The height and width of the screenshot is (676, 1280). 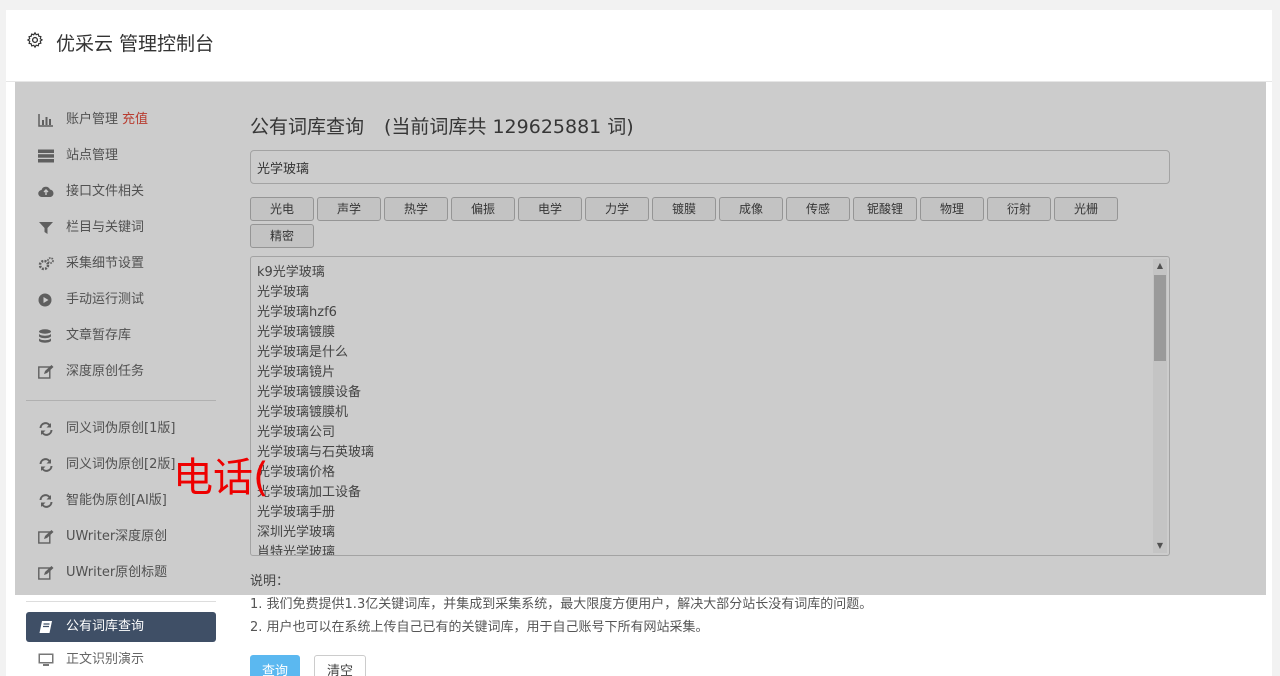 I want to click on notes-line: 2. 用户也可以在系统上传自己已有的关键词库，用于自己账号下所有网站采集。, so click(x=479, y=627).